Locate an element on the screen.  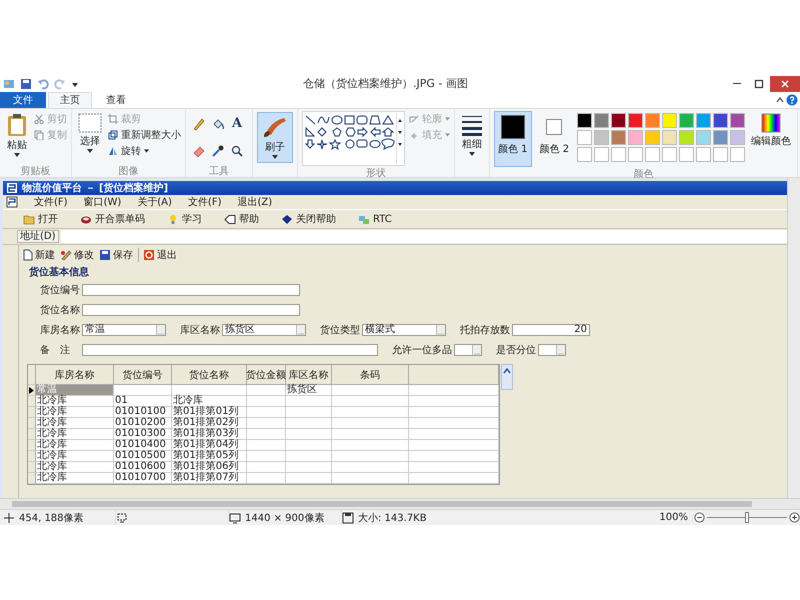
zoom-in-icon is located at coordinates (794, 517).